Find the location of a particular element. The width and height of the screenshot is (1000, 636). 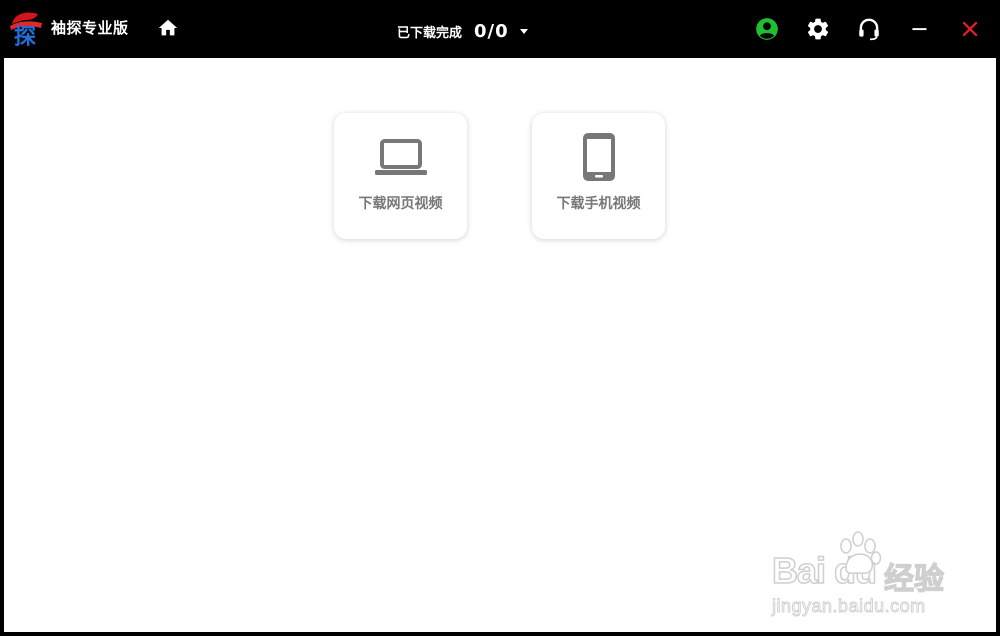

minimize-button is located at coordinates (920, 29).